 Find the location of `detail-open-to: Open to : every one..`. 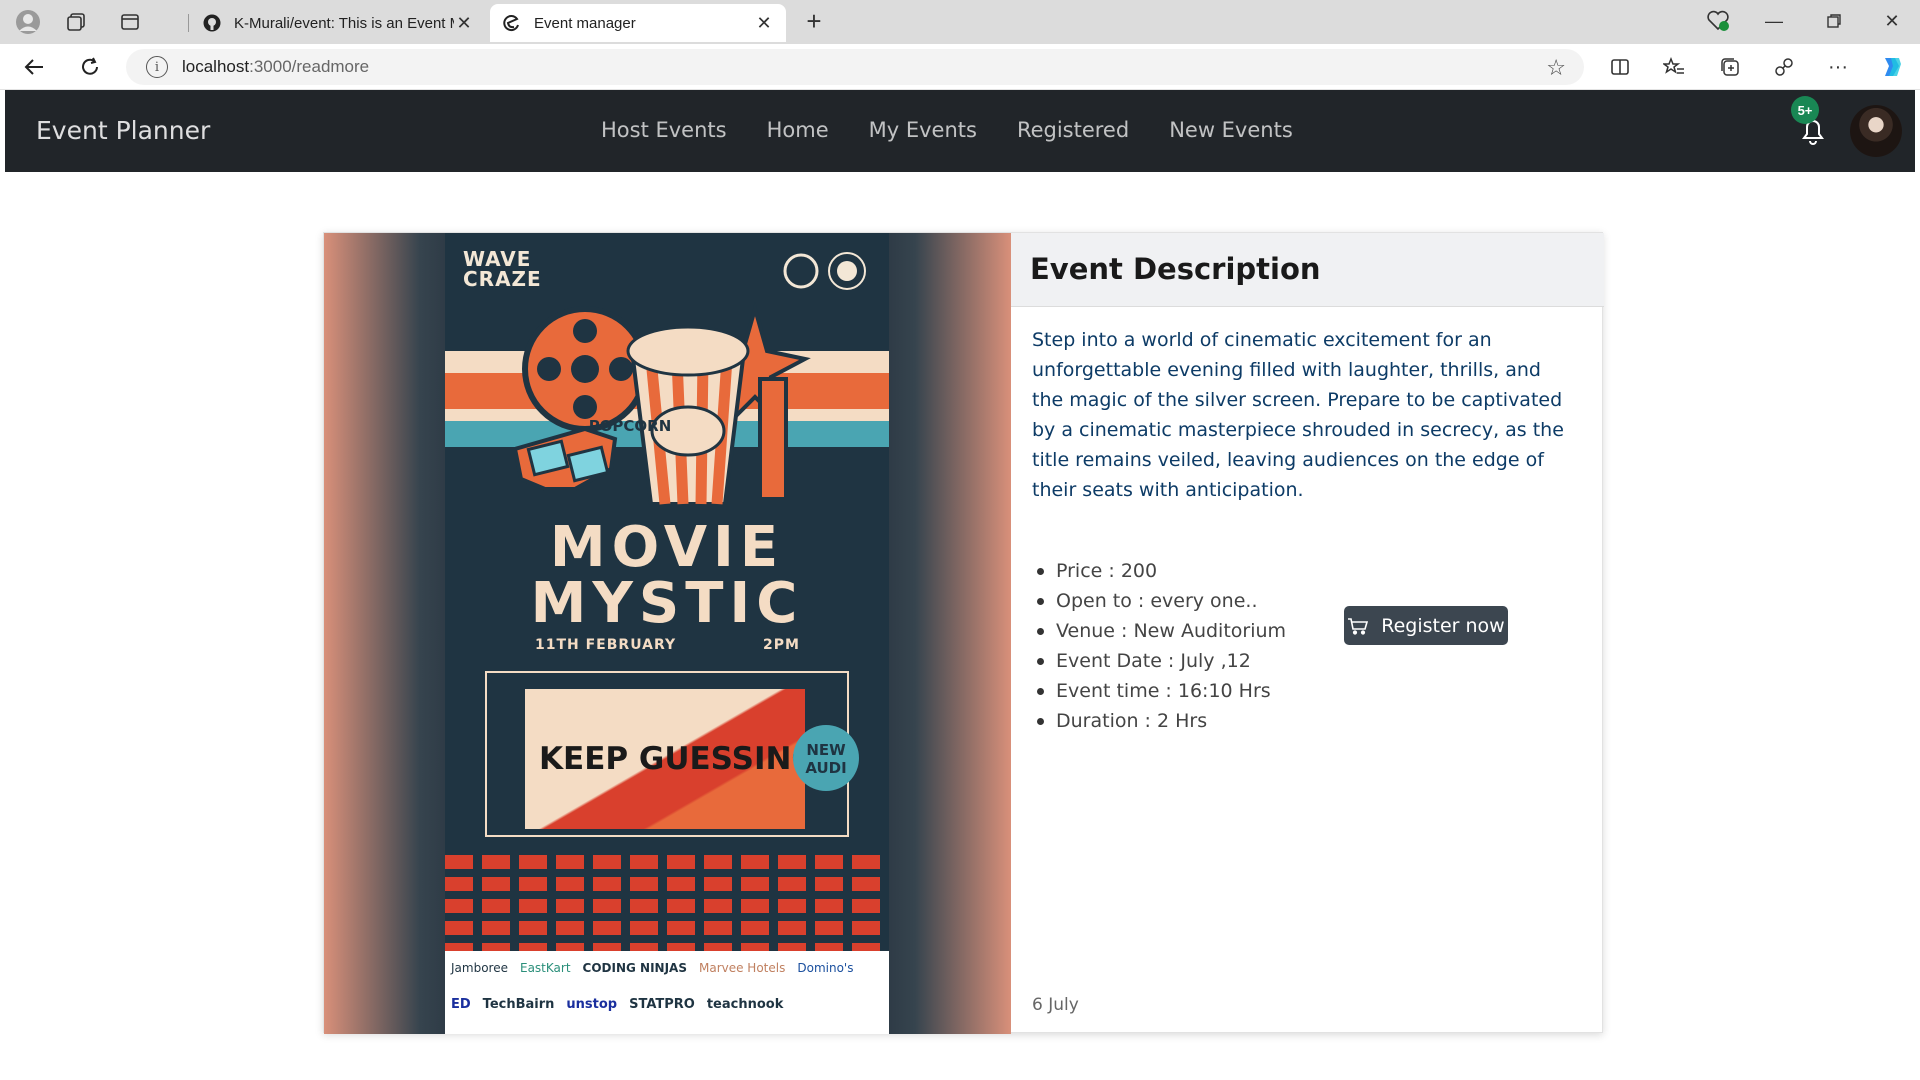

detail-open-to: Open to : every one.. is located at coordinates (1159, 601).